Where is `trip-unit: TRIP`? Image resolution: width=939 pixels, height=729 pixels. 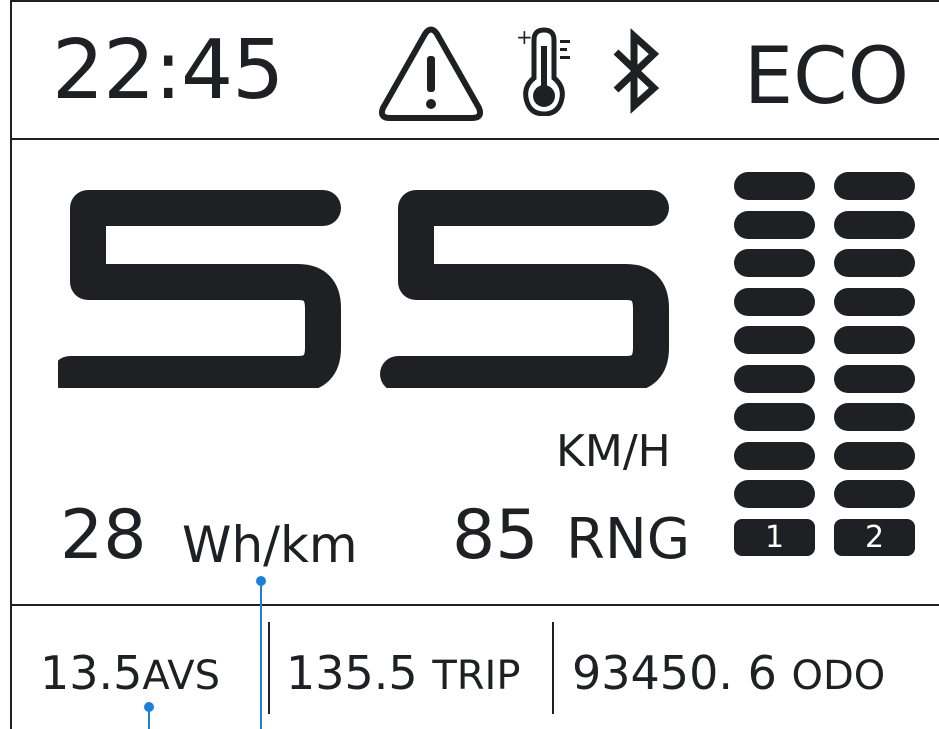
trip-unit: TRIP is located at coordinates (476, 676).